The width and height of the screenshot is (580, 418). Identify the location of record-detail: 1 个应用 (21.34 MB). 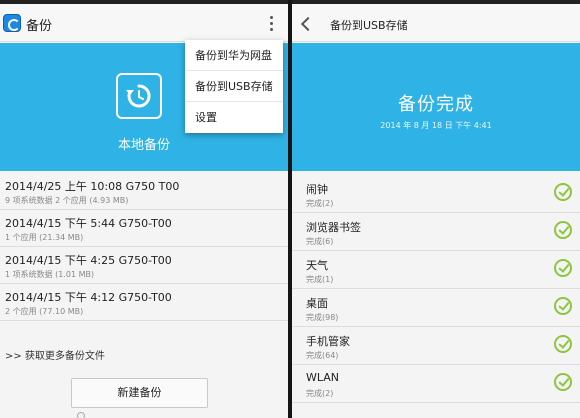
(44, 237).